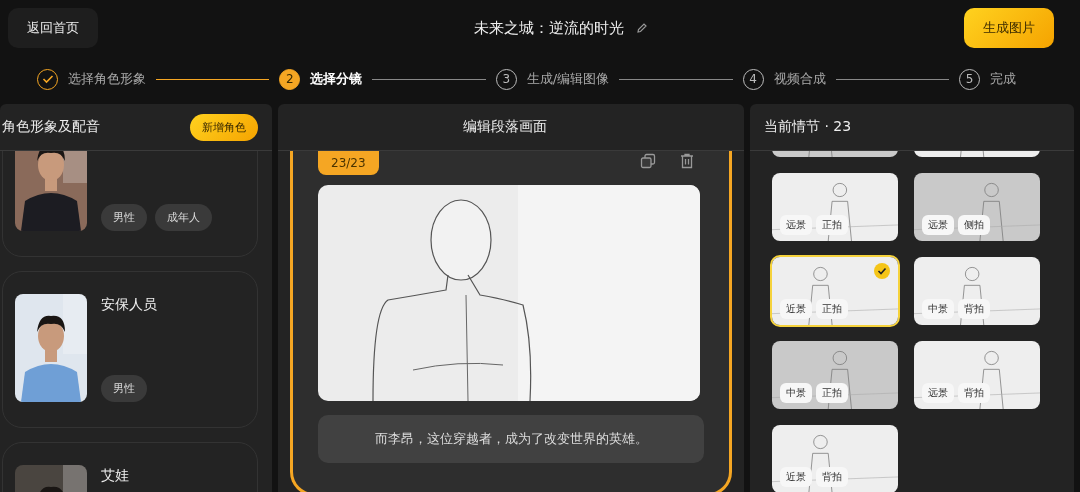  Describe the element at coordinates (835, 457) in the screenshot. I see `storyboard-frame: 近景 背拍` at that location.